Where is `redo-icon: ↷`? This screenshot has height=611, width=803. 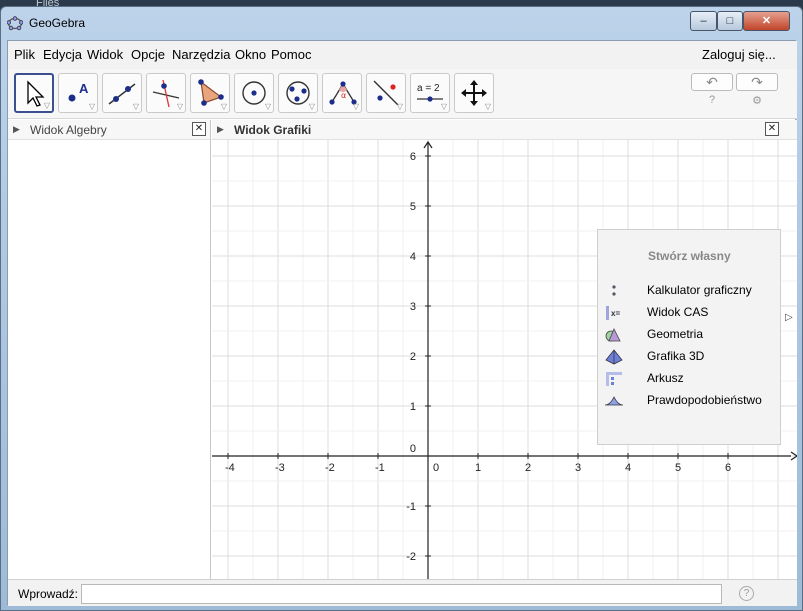 redo-icon: ↷ is located at coordinates (757, 82).